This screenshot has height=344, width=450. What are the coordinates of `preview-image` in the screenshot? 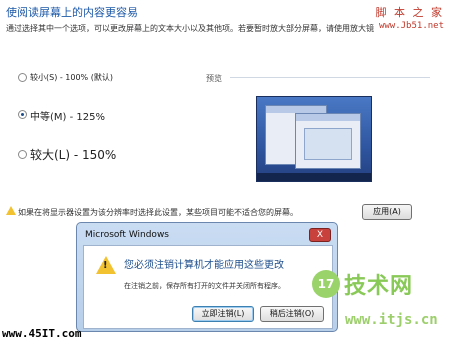 It's located at (314, 139).